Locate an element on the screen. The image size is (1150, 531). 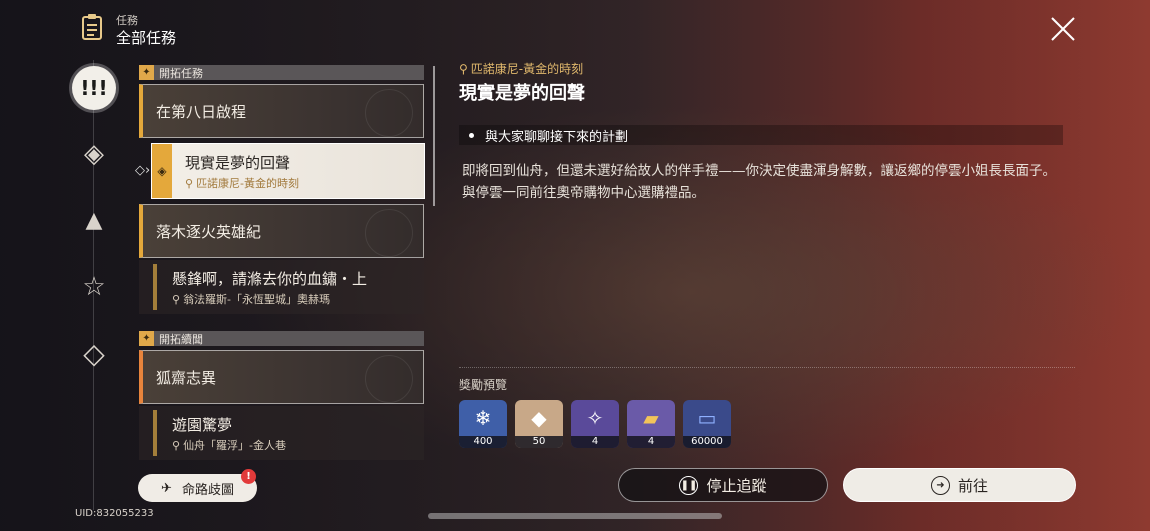
uid-label: UID:832055233 is located at coordinates (114, 513).